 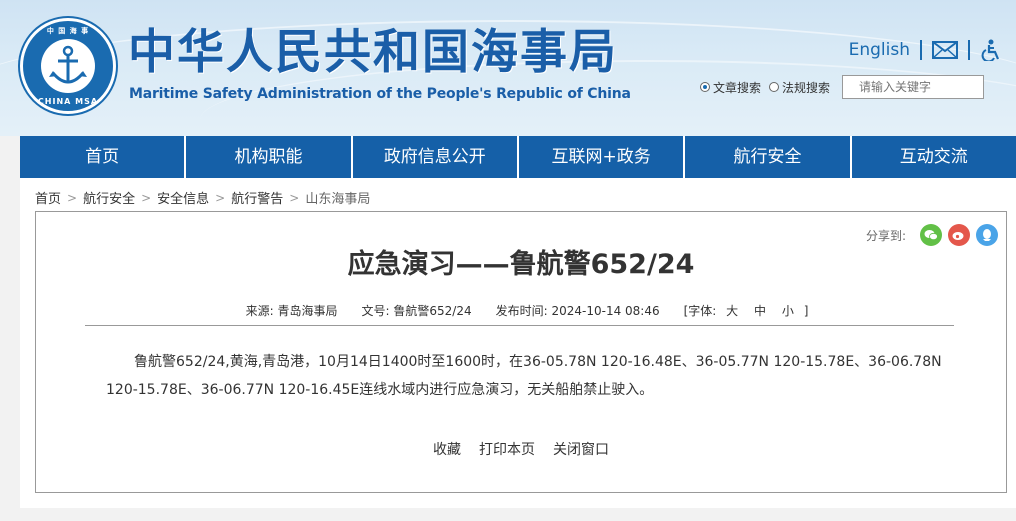 I want to click on title-divider, so click(x=519, y=325).